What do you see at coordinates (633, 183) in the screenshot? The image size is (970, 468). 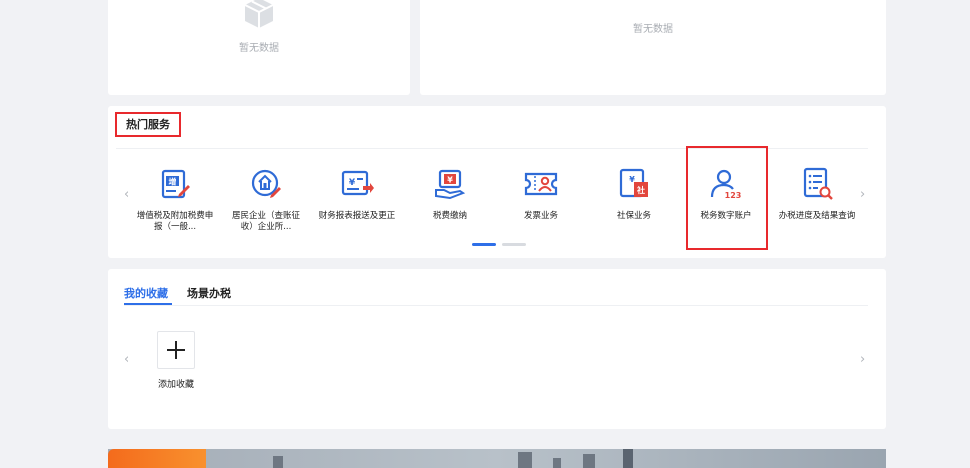 I see `social-security-icon: ¥ 社` at bounding box center [633, 183].